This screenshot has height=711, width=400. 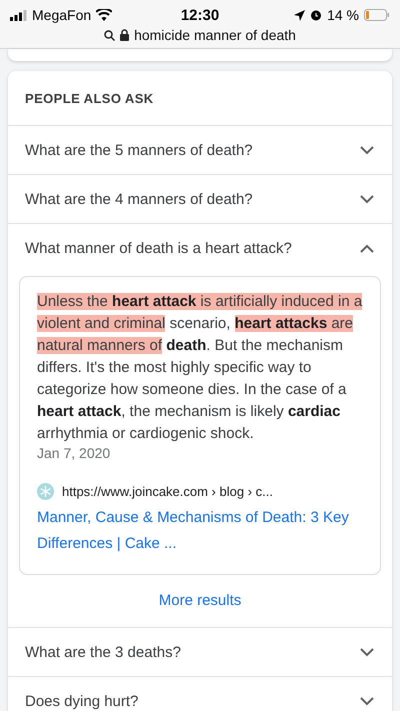 I want to click on question-row: What are the 3 deaths?, so click(x=200, y=651).